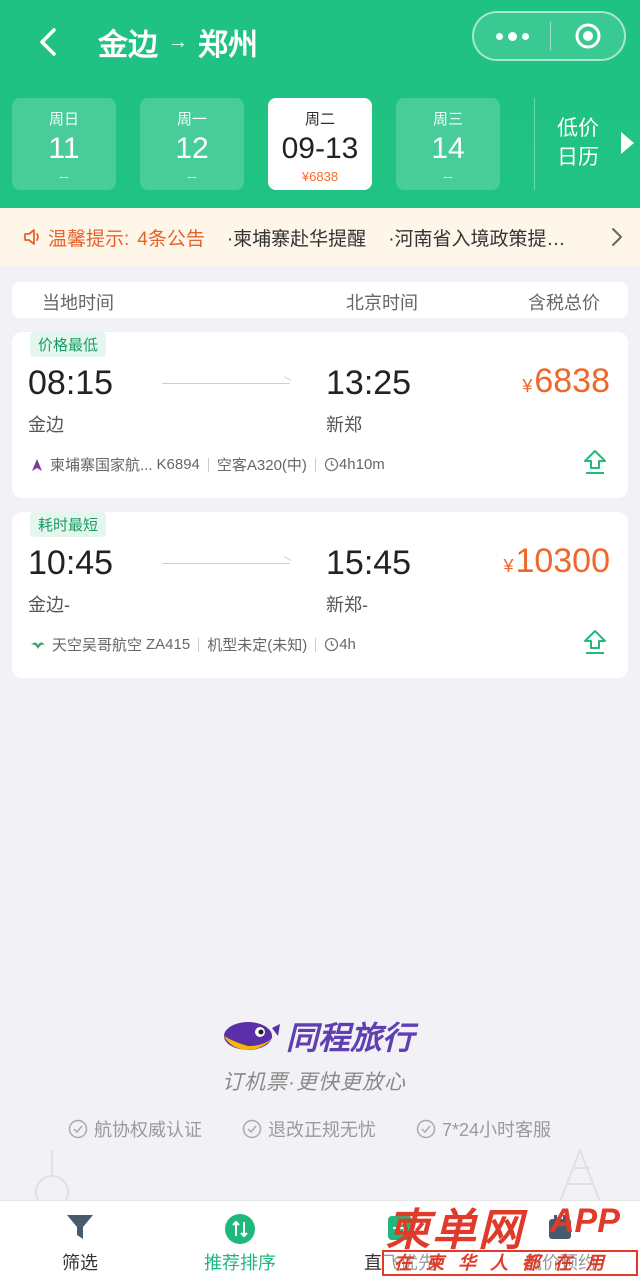 This screenshot has width=640, height=1280. I want to click on arrival-city: 新郑, so click(344, 425).